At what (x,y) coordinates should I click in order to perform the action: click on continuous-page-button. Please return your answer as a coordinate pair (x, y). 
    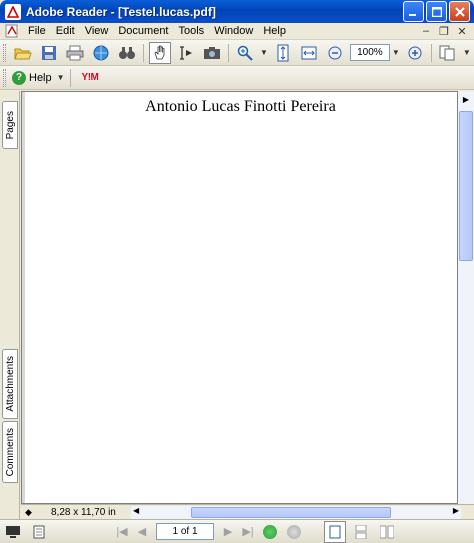
    Looking at the image, I should click on (361, 532).